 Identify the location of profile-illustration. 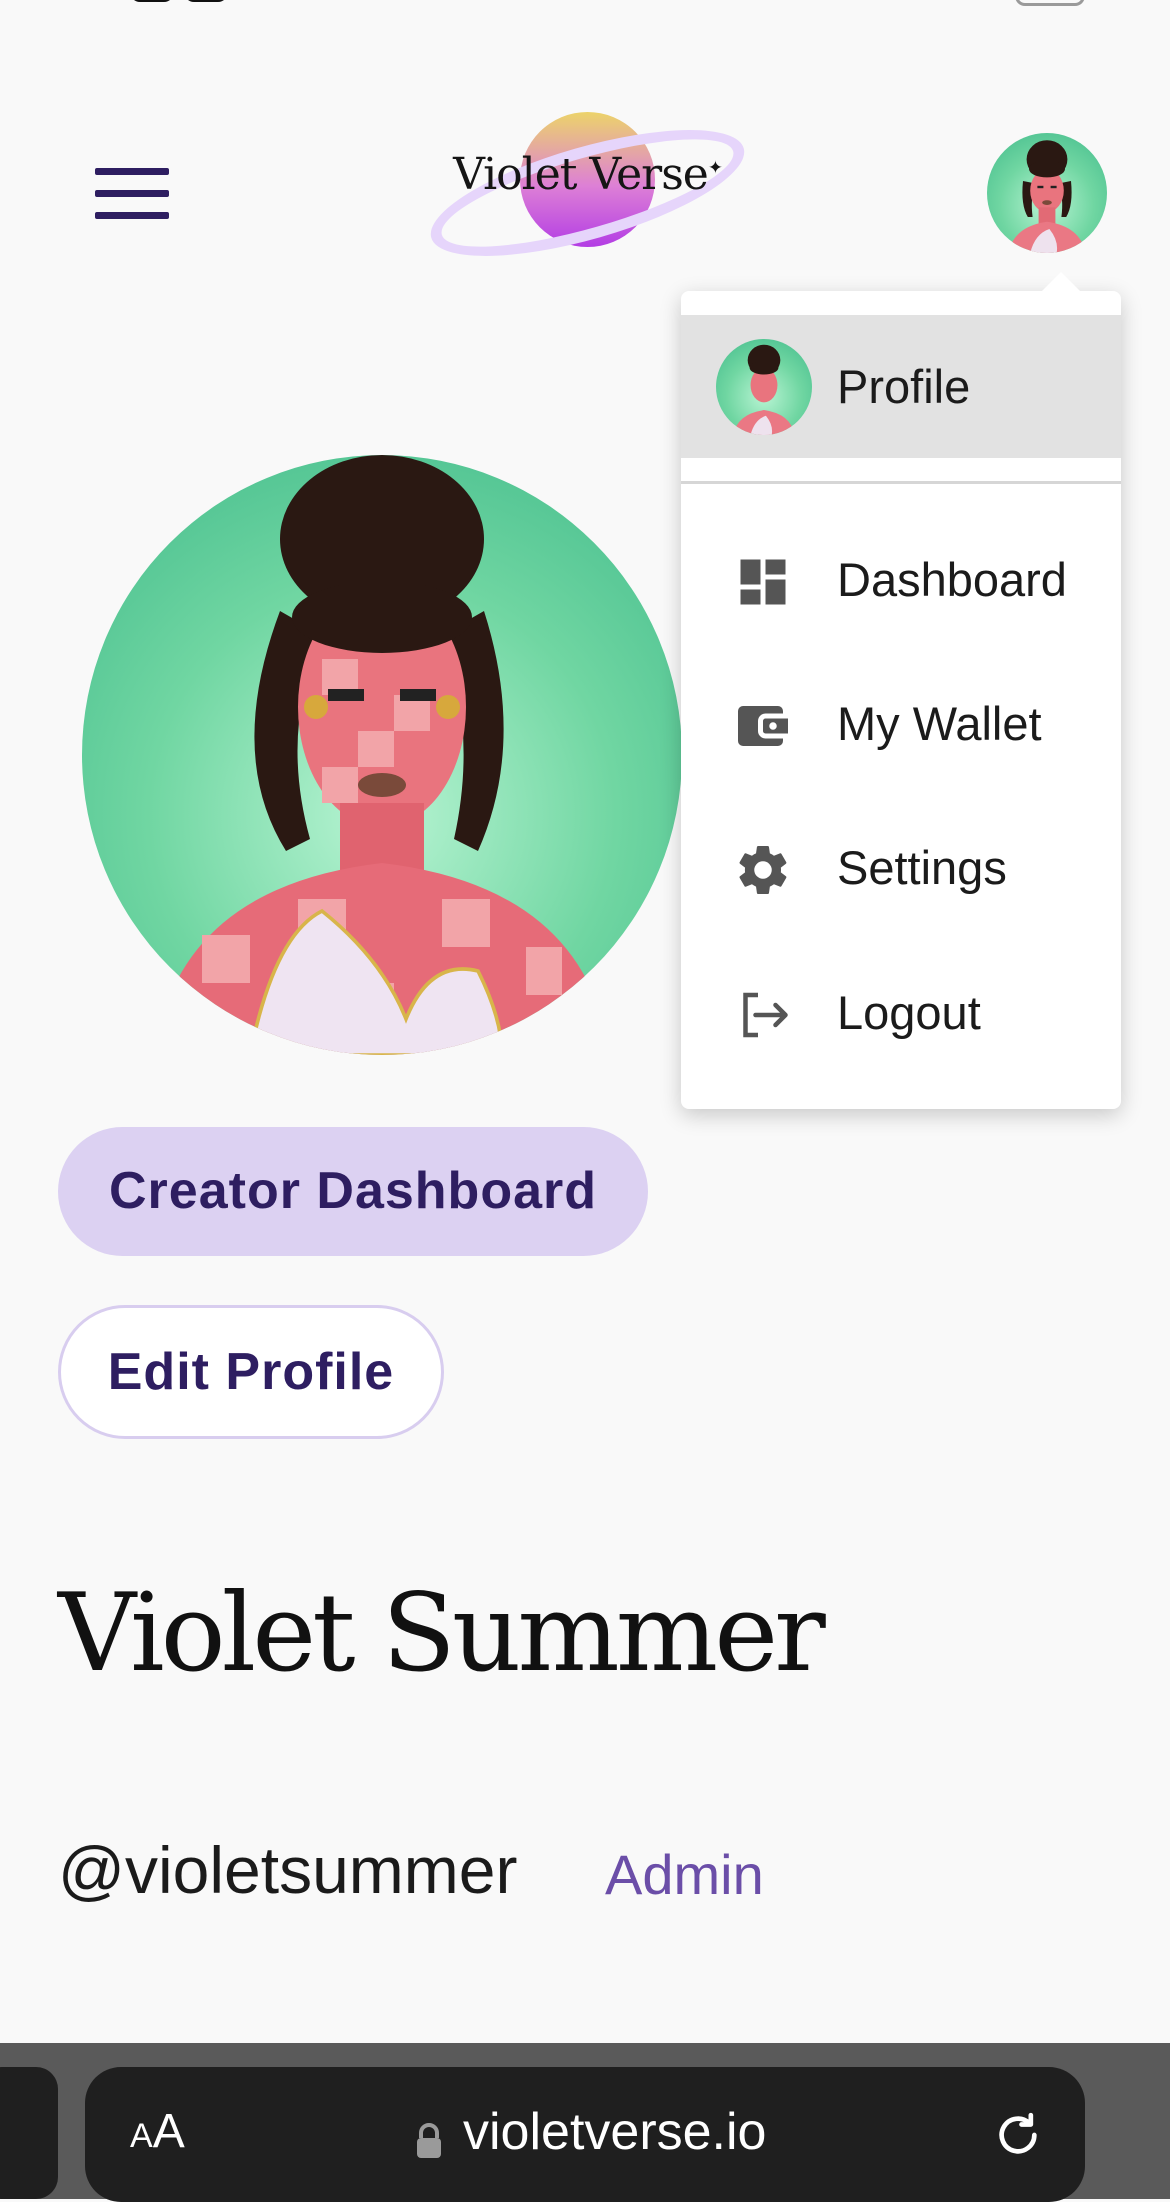
(382, 755).